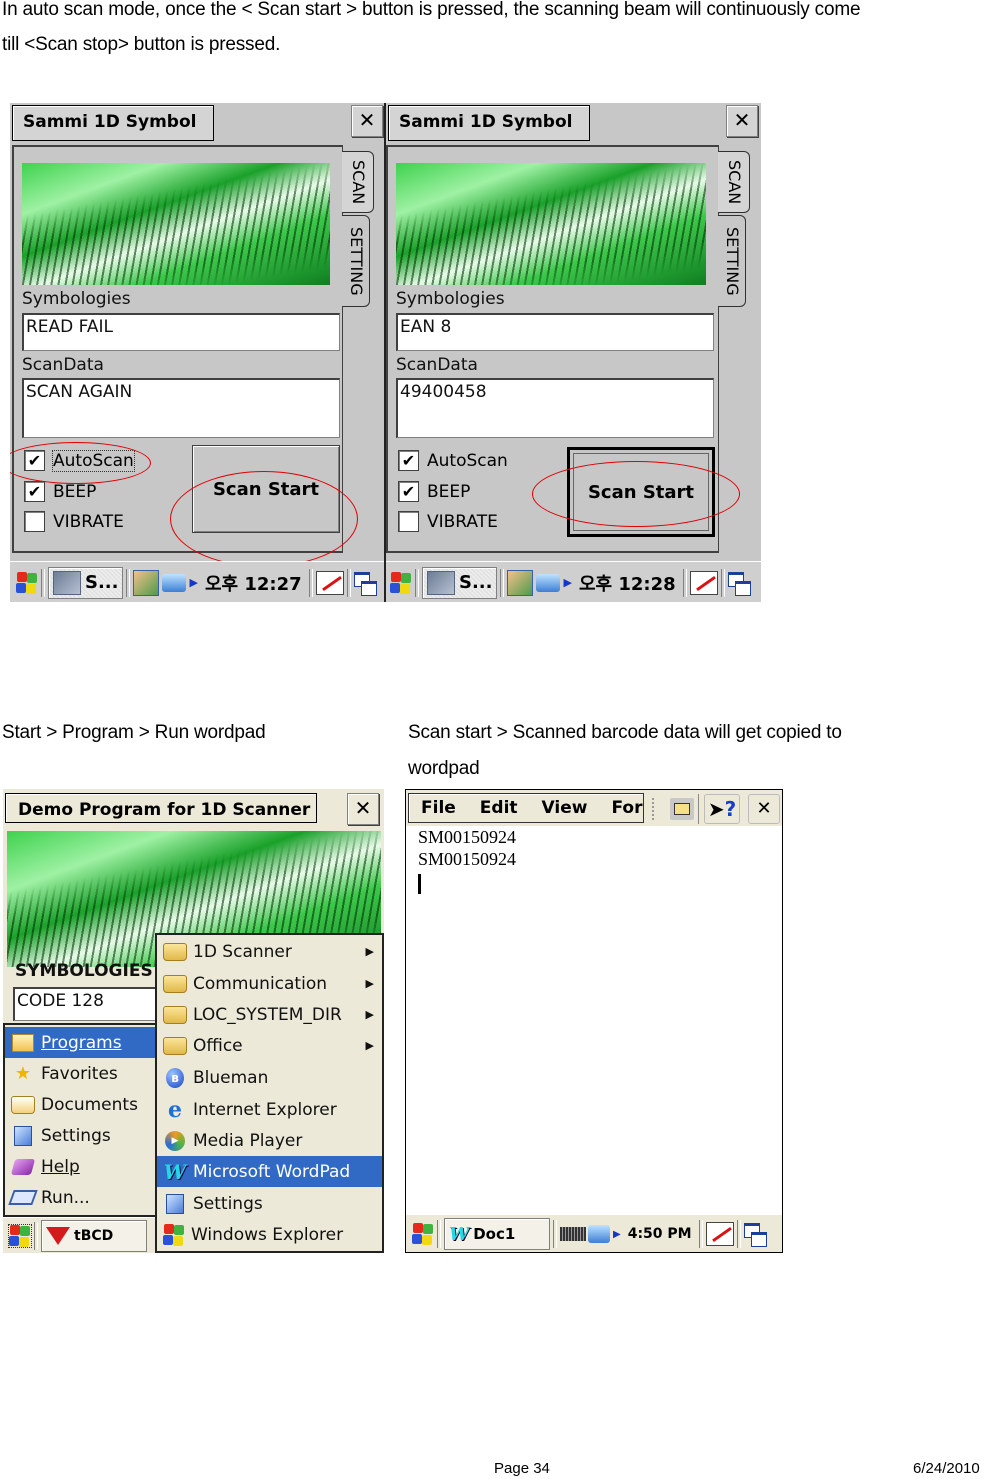 Image resolution: width=986 pixels, height=1479 pixels. What do you see at coordinates (419, 884) in the screenshot?
I see `text-cursor` at bounding box center [419, 884].